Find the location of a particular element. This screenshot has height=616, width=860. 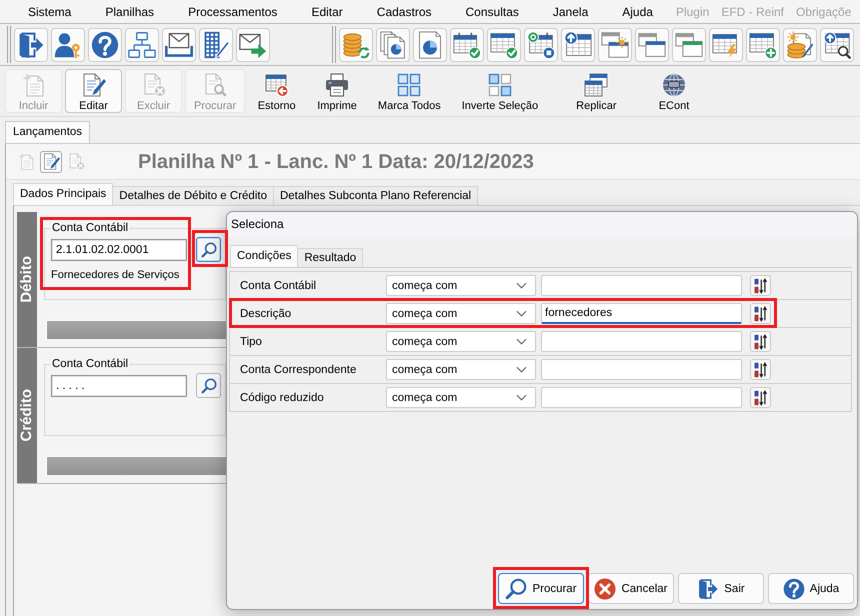

checkered-grid-icon is located at coordinates (500, 85).